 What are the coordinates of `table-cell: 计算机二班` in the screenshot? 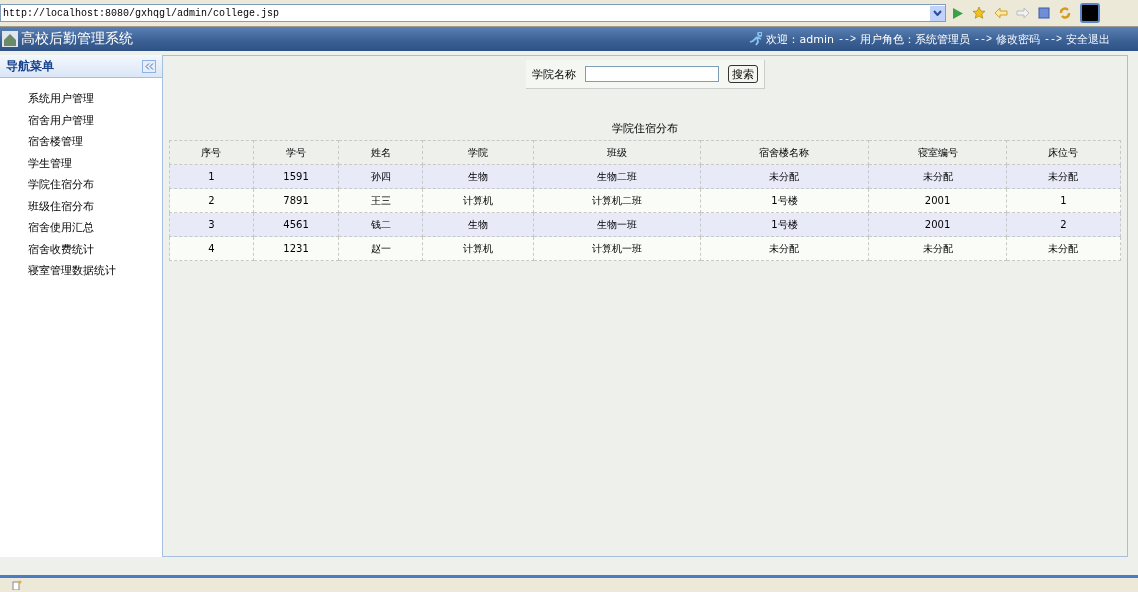 It's located at (617, 200).